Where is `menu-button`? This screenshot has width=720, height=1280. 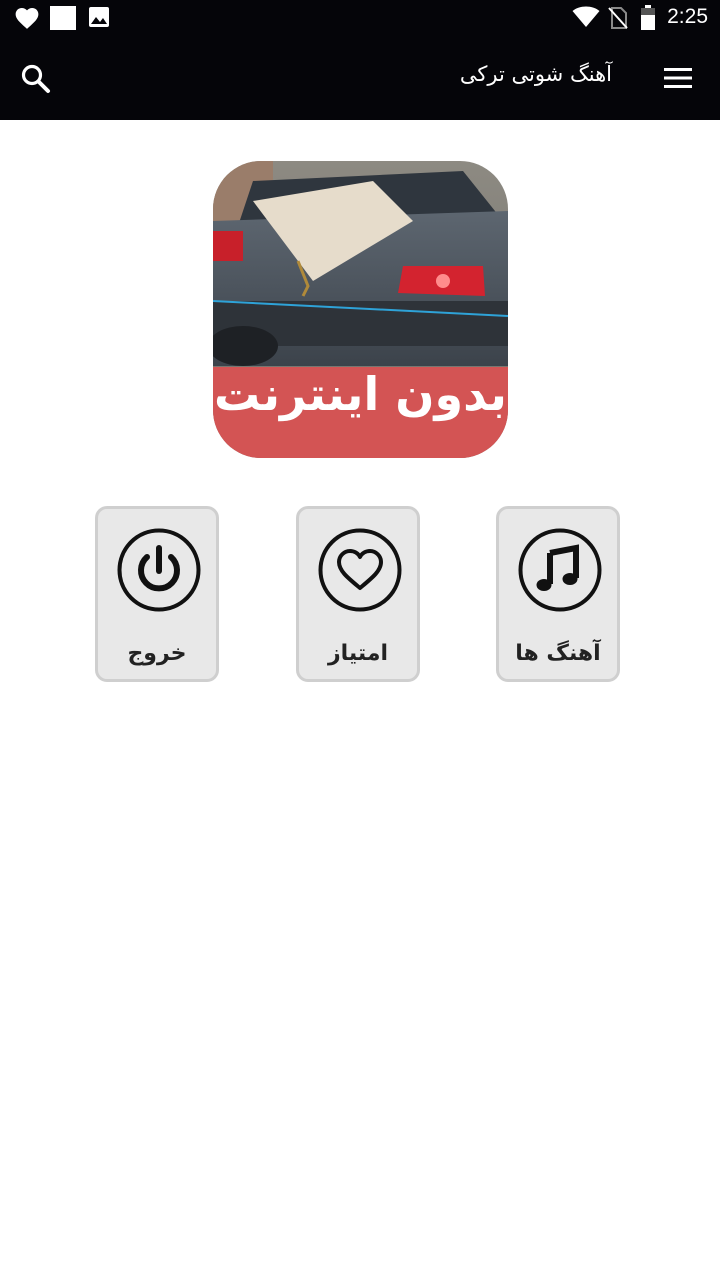 menu-button is located at coordinates (678, 78).